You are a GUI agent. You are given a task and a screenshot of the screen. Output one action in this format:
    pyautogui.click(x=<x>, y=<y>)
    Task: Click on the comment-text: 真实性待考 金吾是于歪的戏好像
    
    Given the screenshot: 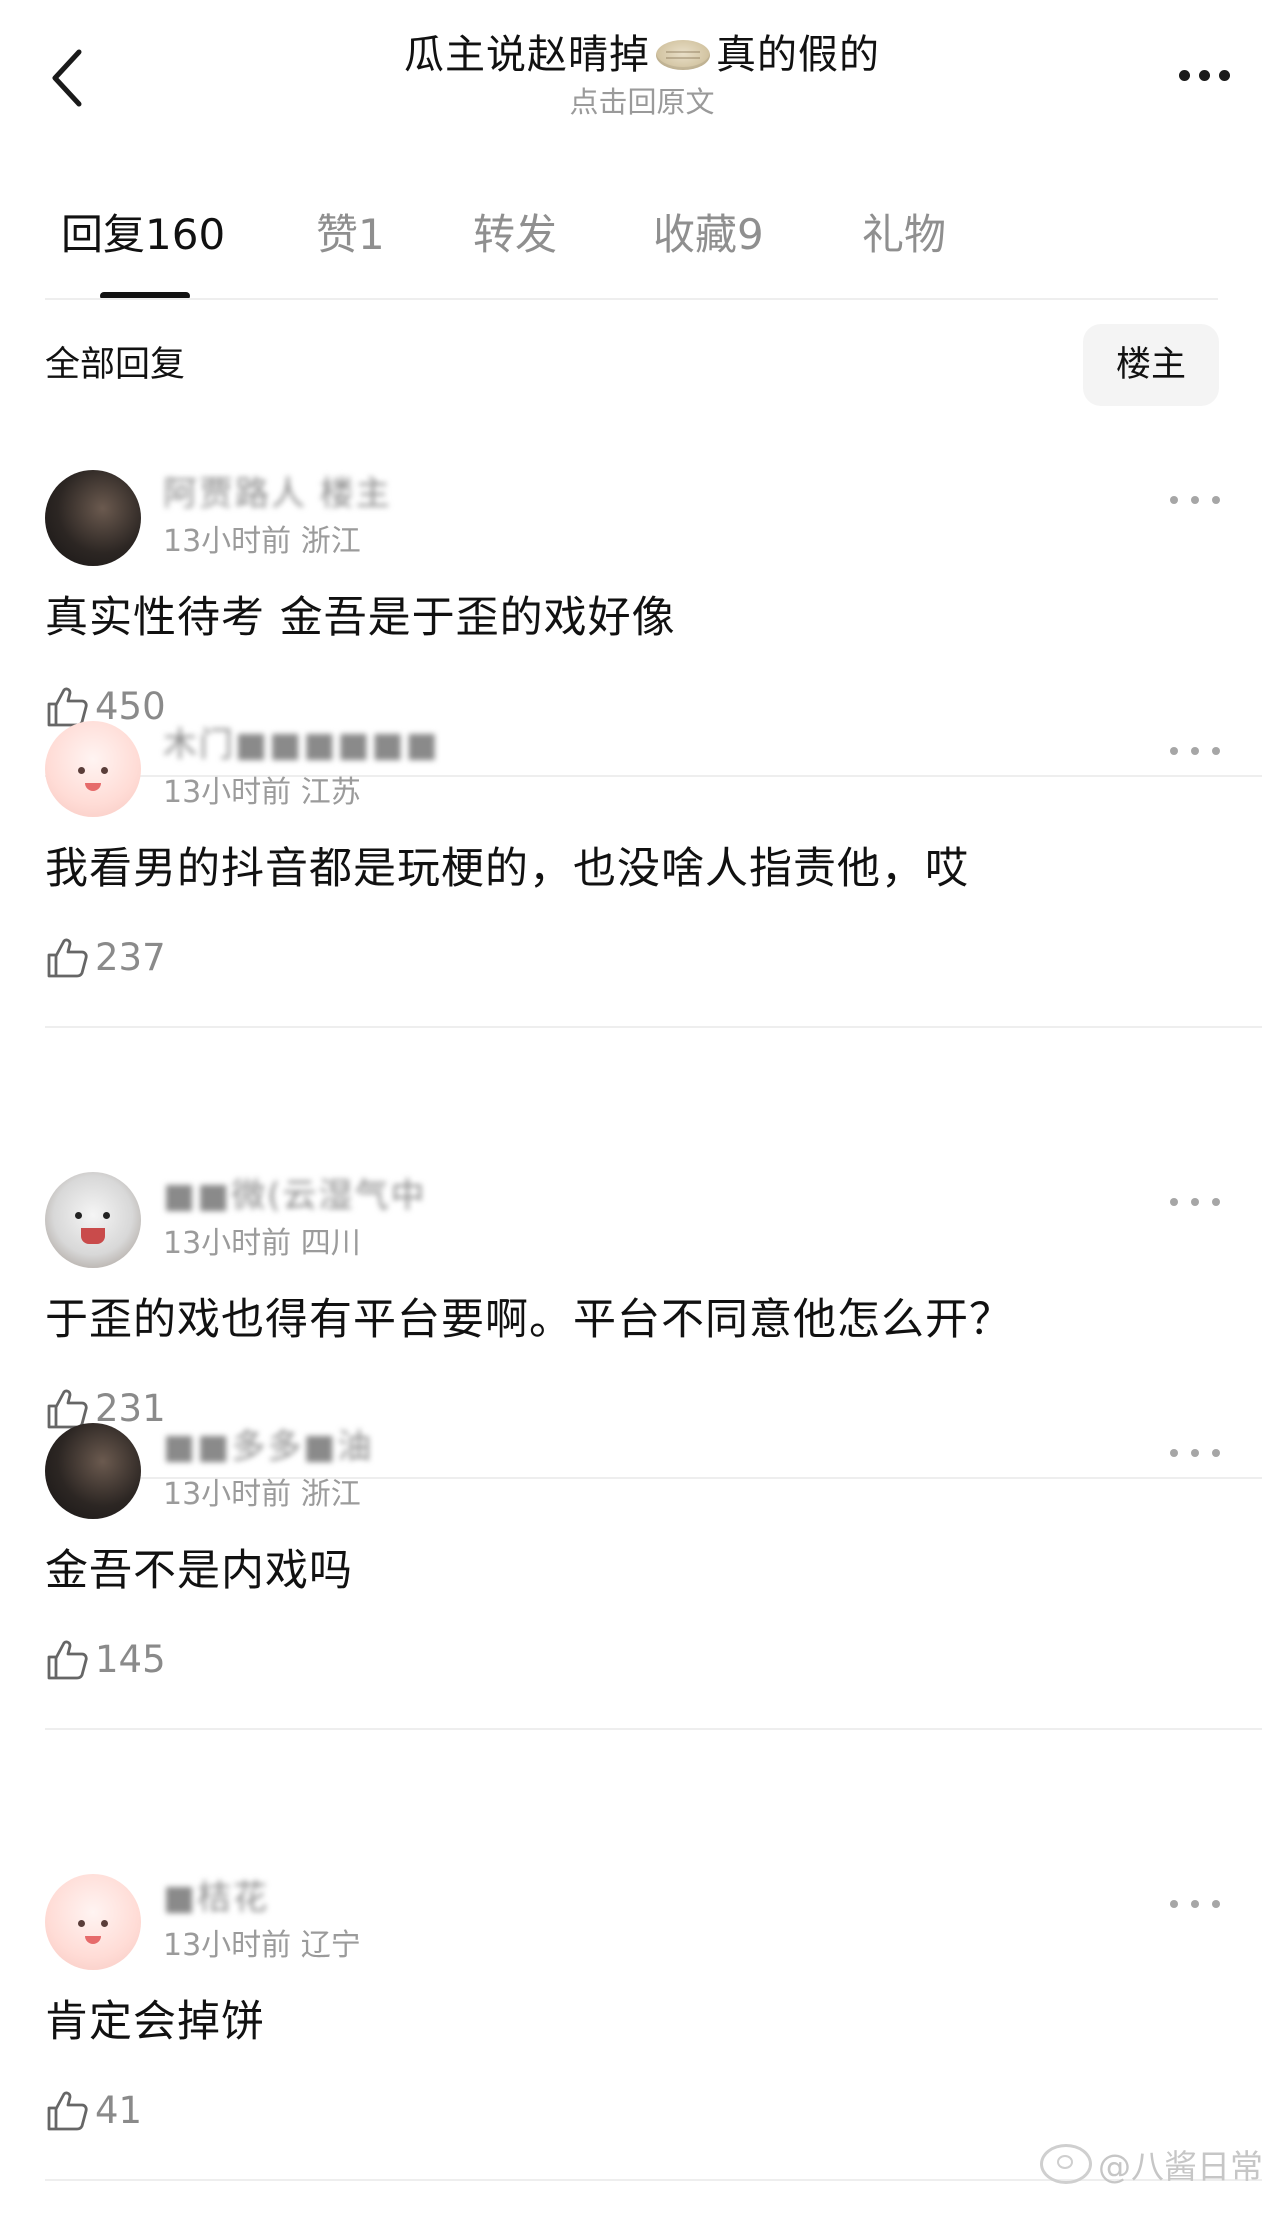 What is the action you would take?
    pyautogui.click(x=360, y=618)
    